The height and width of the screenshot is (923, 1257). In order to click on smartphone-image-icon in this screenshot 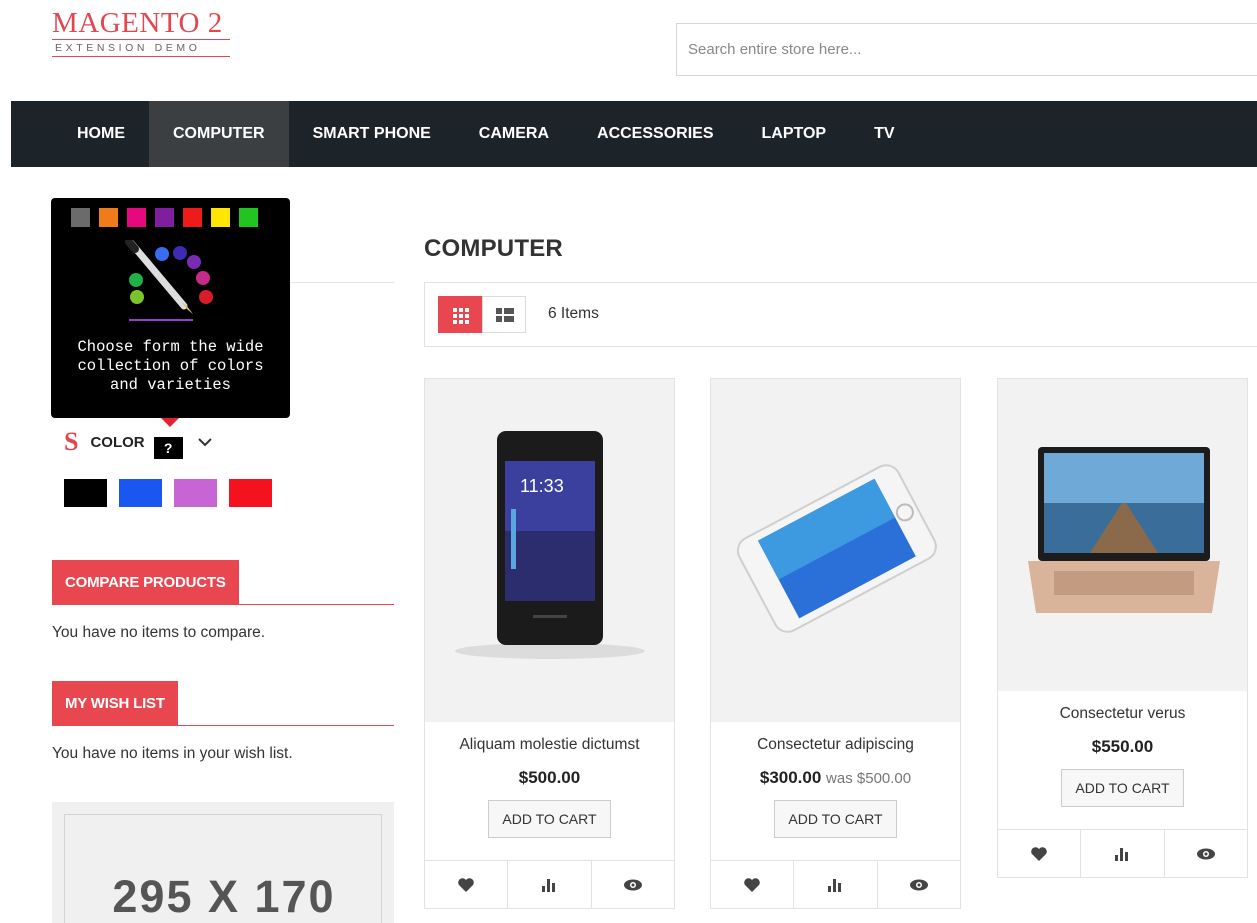, I will do `click(836, 548)`.